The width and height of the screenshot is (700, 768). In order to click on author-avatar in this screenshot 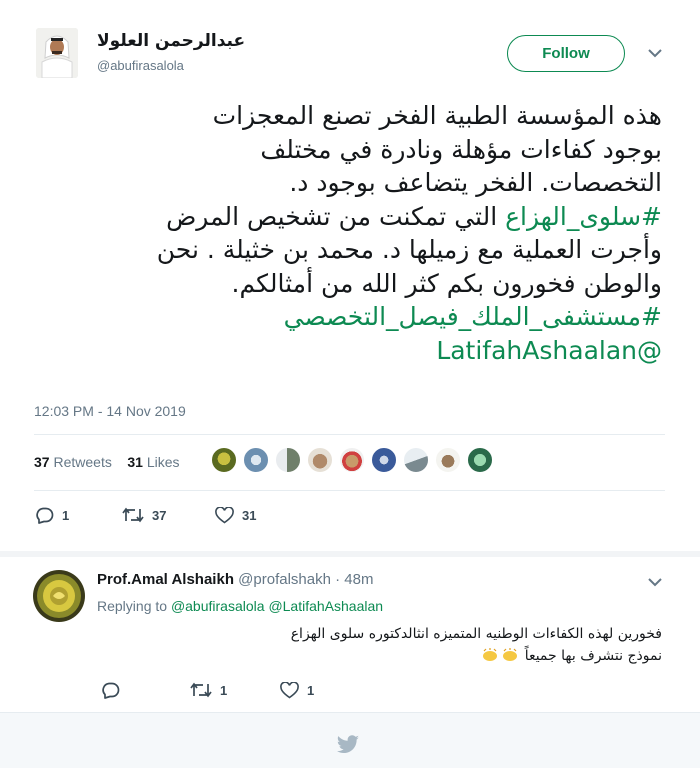, I will do `click(57, 53)`.